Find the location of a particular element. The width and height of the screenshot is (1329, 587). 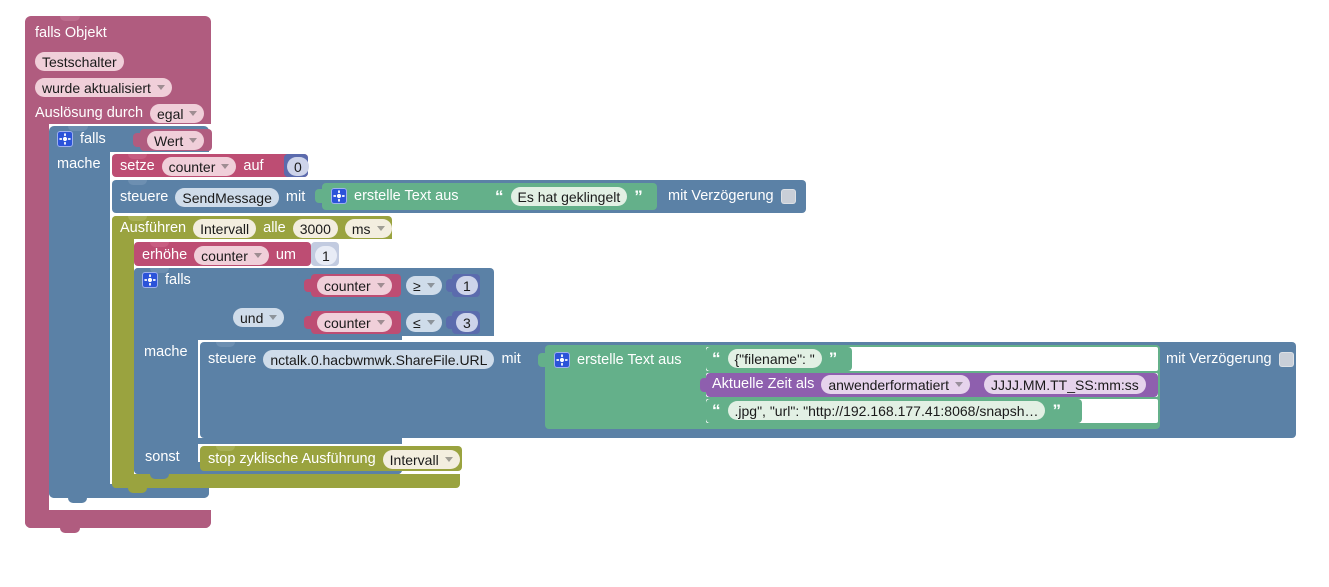

share-file-delay-label: mit Verzögerung is located at coordinates (1219, 359).